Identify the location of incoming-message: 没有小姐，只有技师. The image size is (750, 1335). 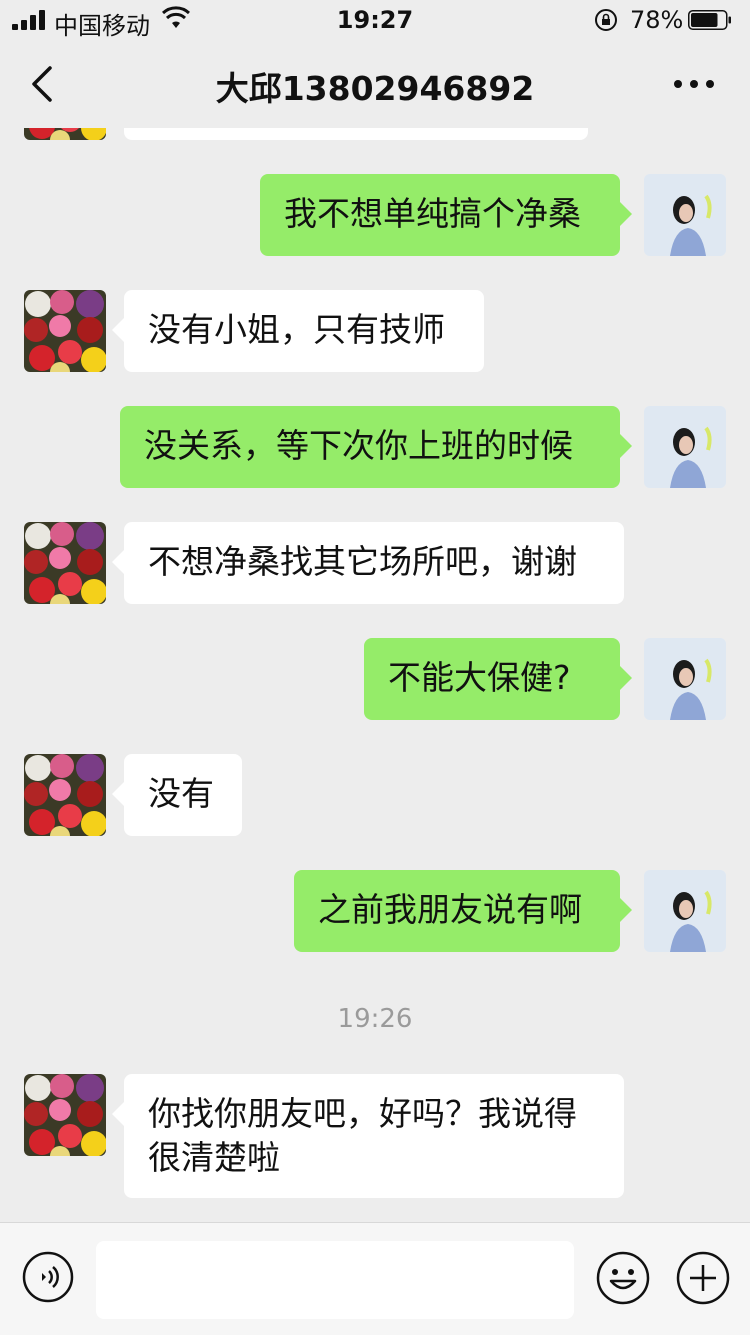
(298, 331).